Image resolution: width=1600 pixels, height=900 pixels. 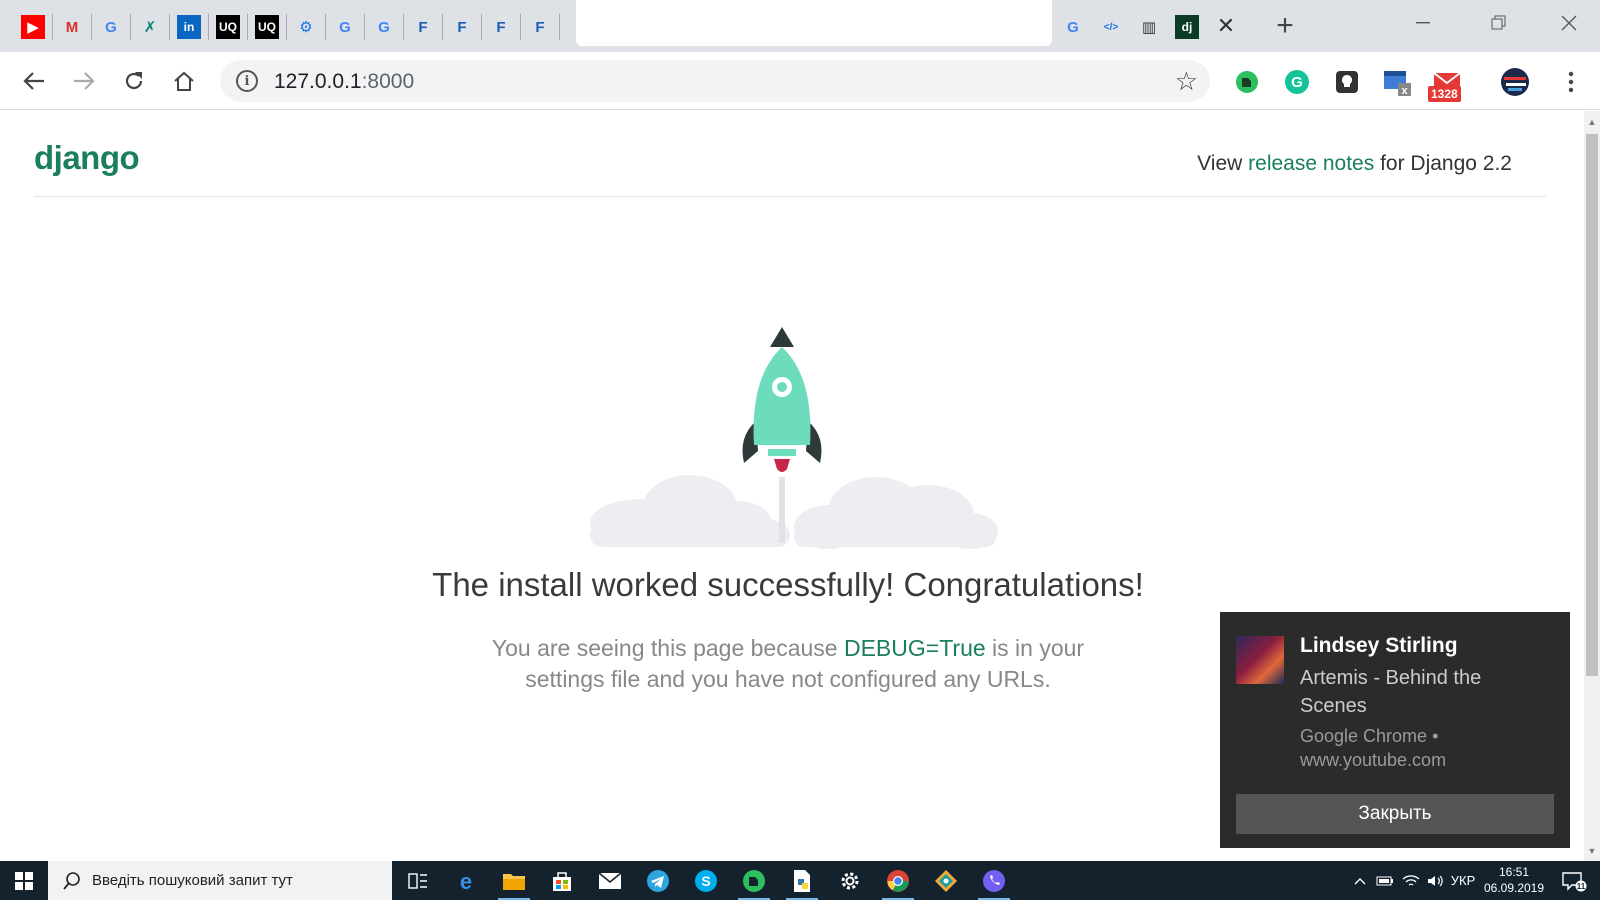 I want to click on url-text: 127.0.0.1:8000, so click(x=344, y=82).